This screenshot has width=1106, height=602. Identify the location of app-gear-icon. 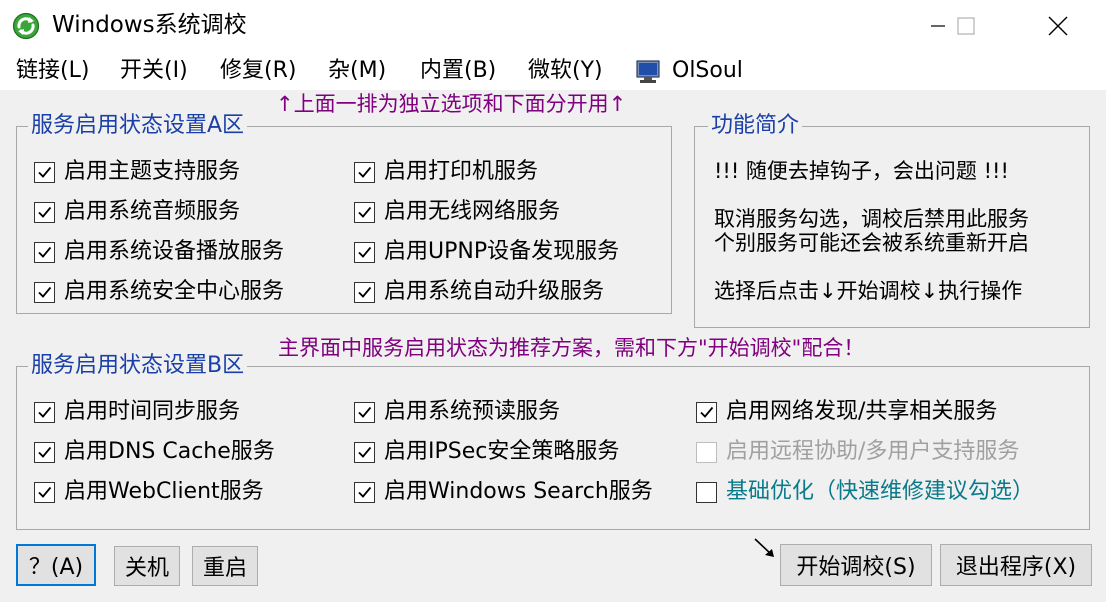
(26, 26).